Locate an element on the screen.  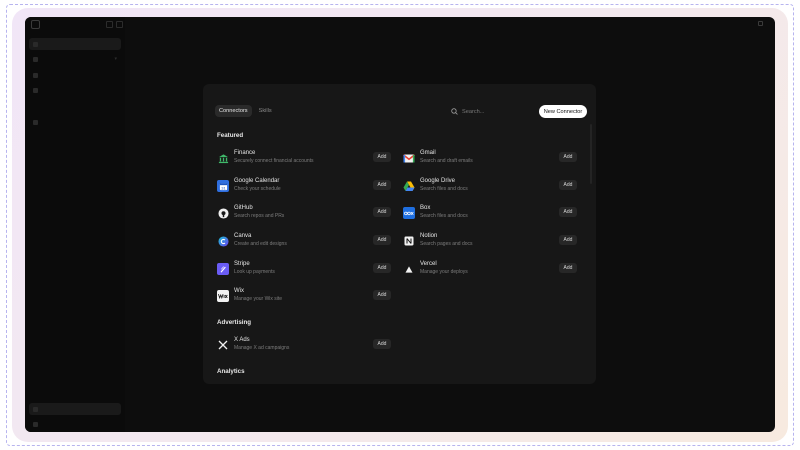
add-notion-button: Add is located at coordinates (568, 240).